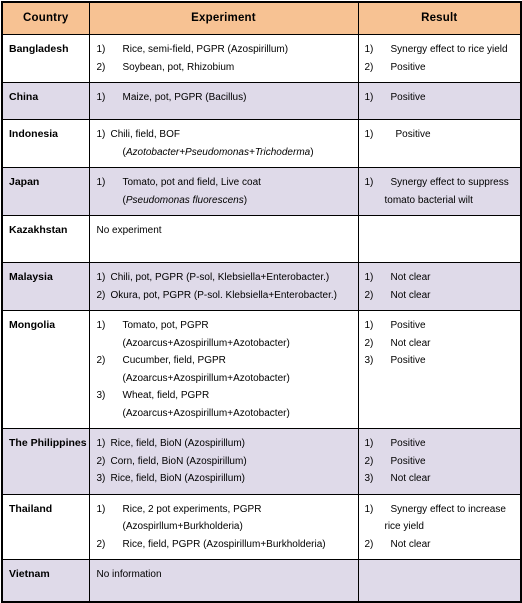 Image resolution: width=522 pixels, height=603 pixels. I want to click on cell-country: Kazakhstan, so click(45, 239).